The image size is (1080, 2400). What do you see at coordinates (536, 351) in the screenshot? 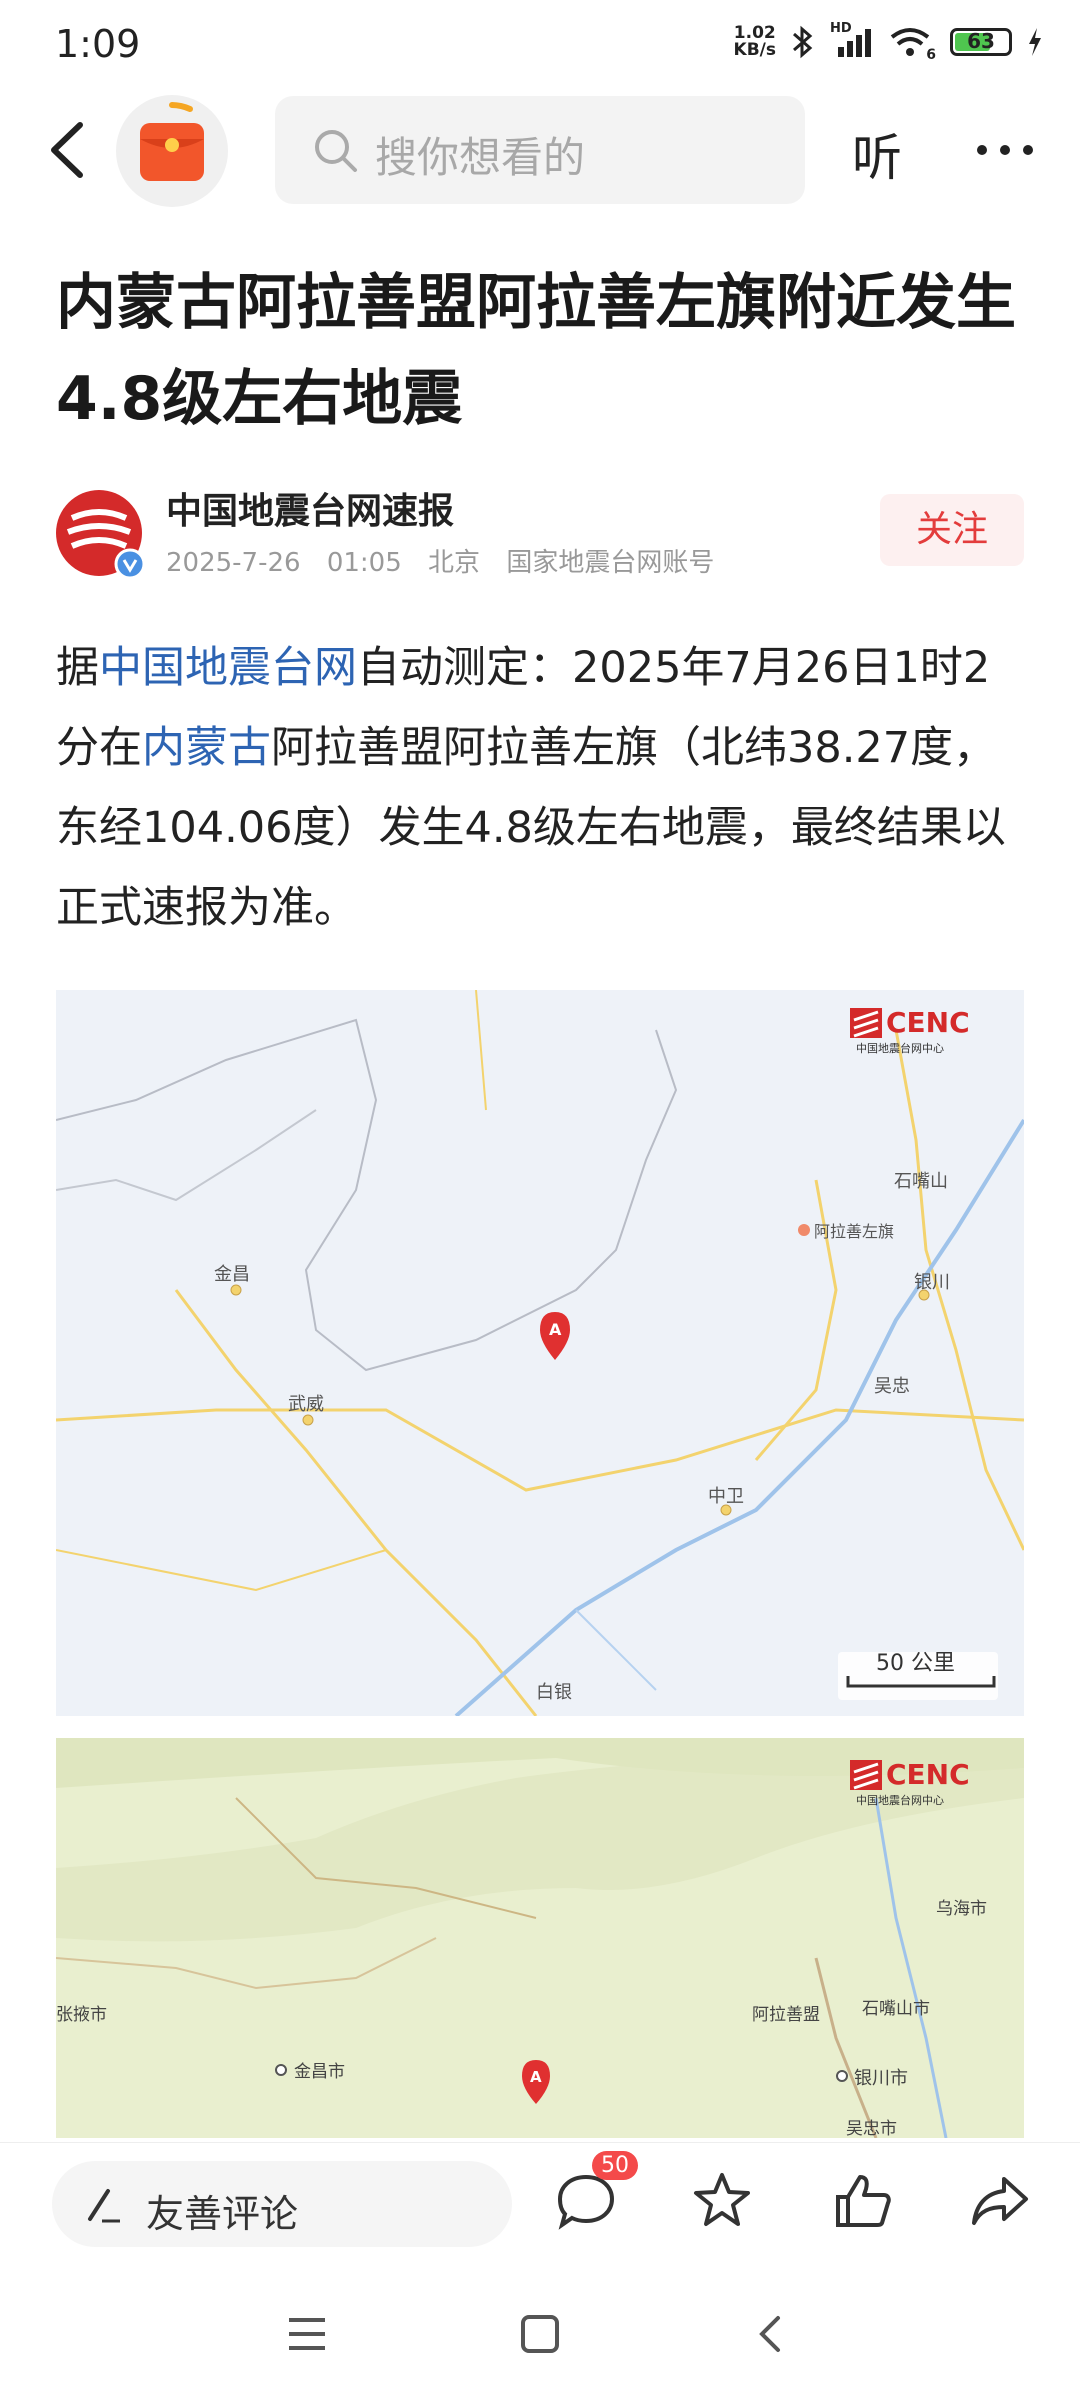
I see `article-title: 内蒙古阿拉善盟阿拉善左旗附近发生4.8级左右地震` at bounding box center [536, 351].